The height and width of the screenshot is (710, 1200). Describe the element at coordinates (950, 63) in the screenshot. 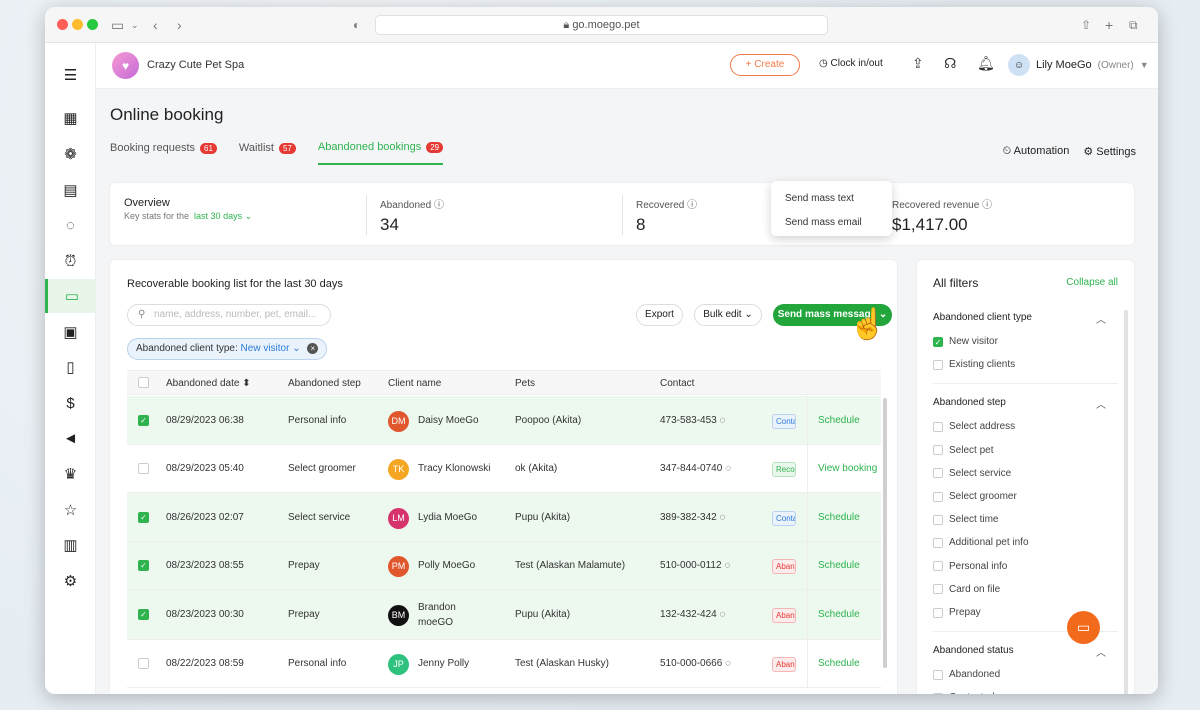

I see `headset-icon: ☊` at that location.